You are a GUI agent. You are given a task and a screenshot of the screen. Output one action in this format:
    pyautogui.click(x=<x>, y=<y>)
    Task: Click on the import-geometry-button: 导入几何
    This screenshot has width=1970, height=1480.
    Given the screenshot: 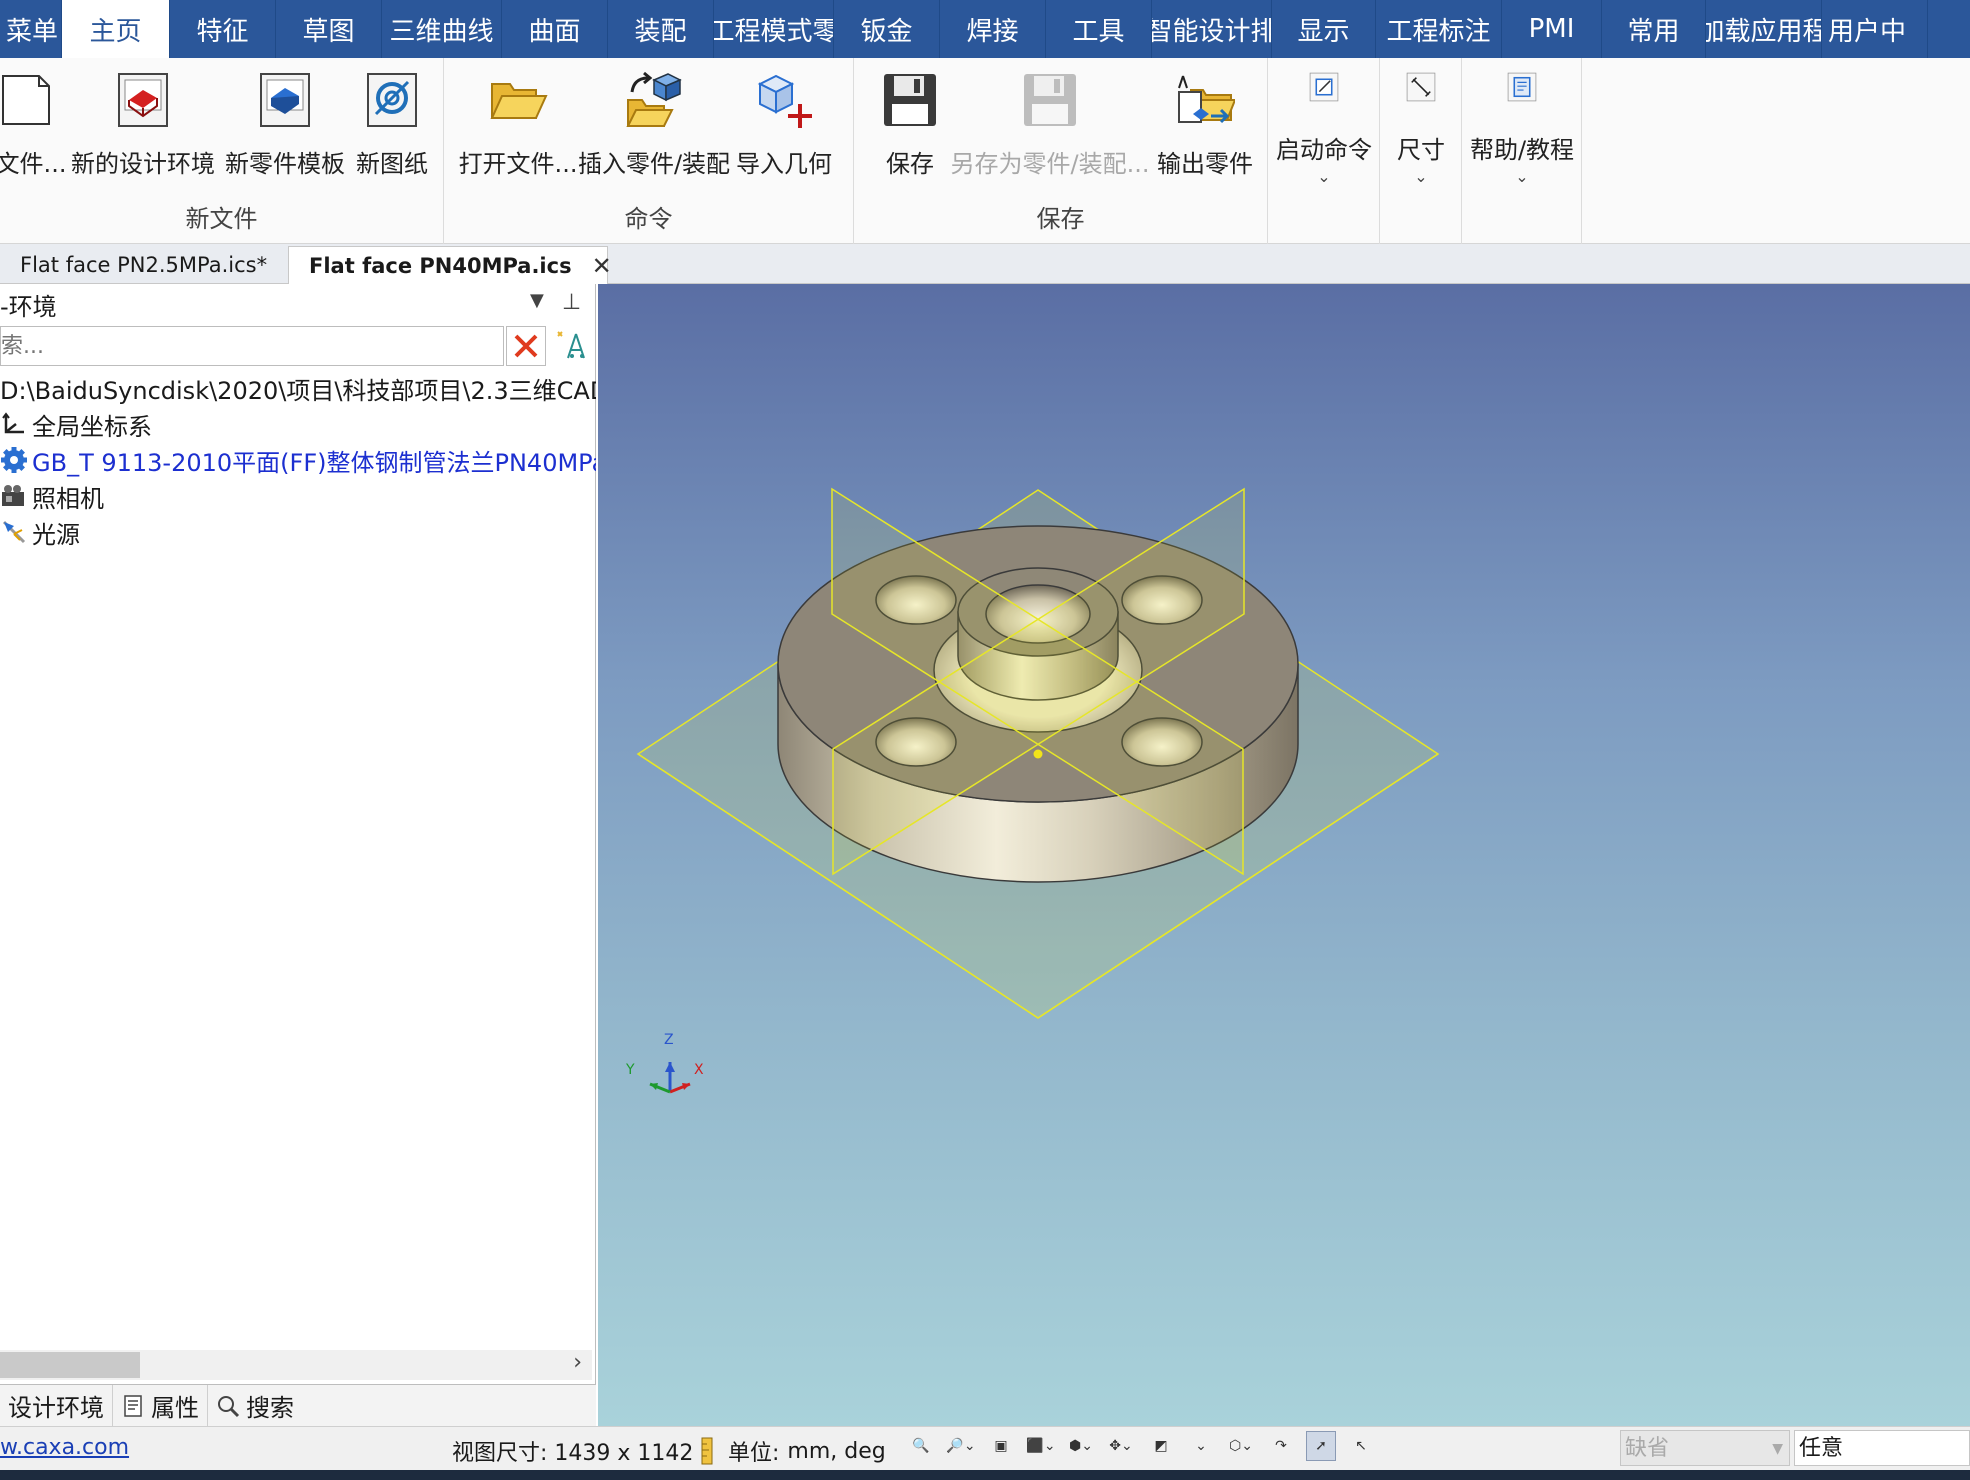 What is the action you would take?
    pyautogui.click(x=784, y=126)
    